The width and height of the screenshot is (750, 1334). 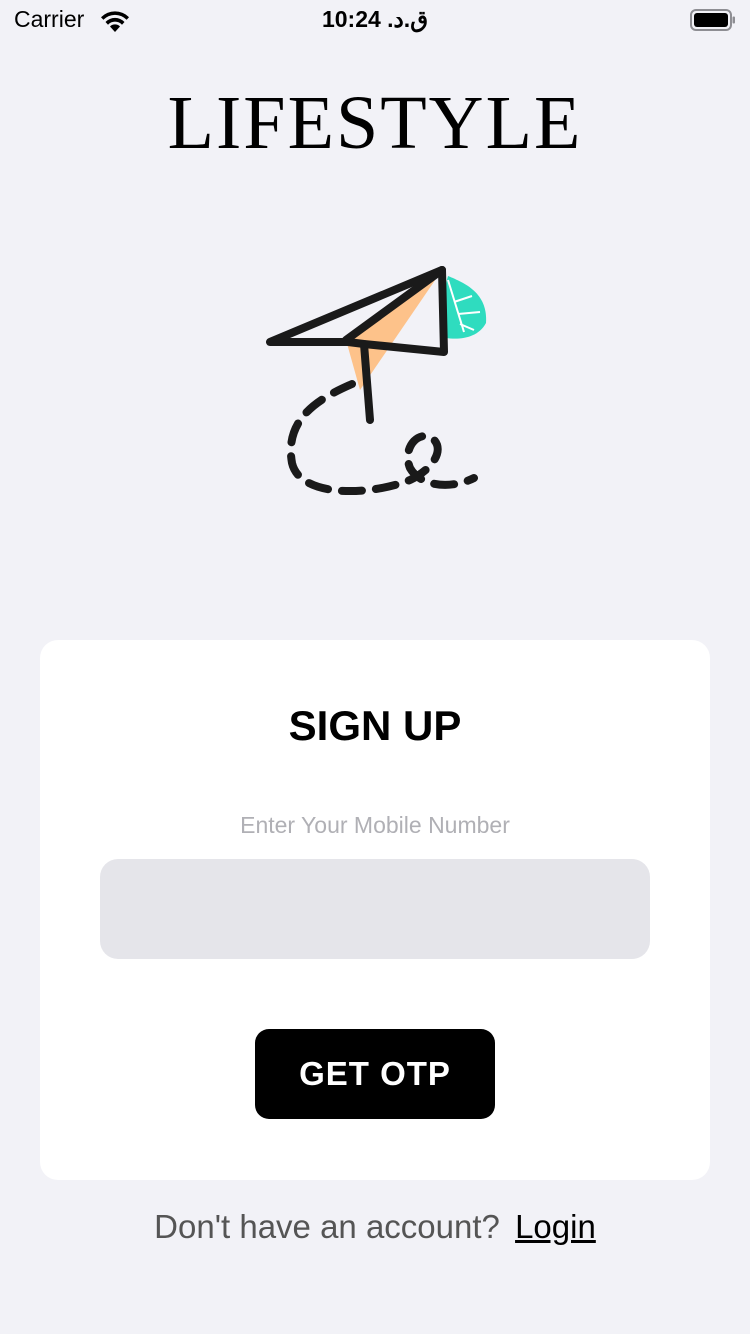 I want to click on get-otp-button: GET OTP, so click(x=375, y=1074).